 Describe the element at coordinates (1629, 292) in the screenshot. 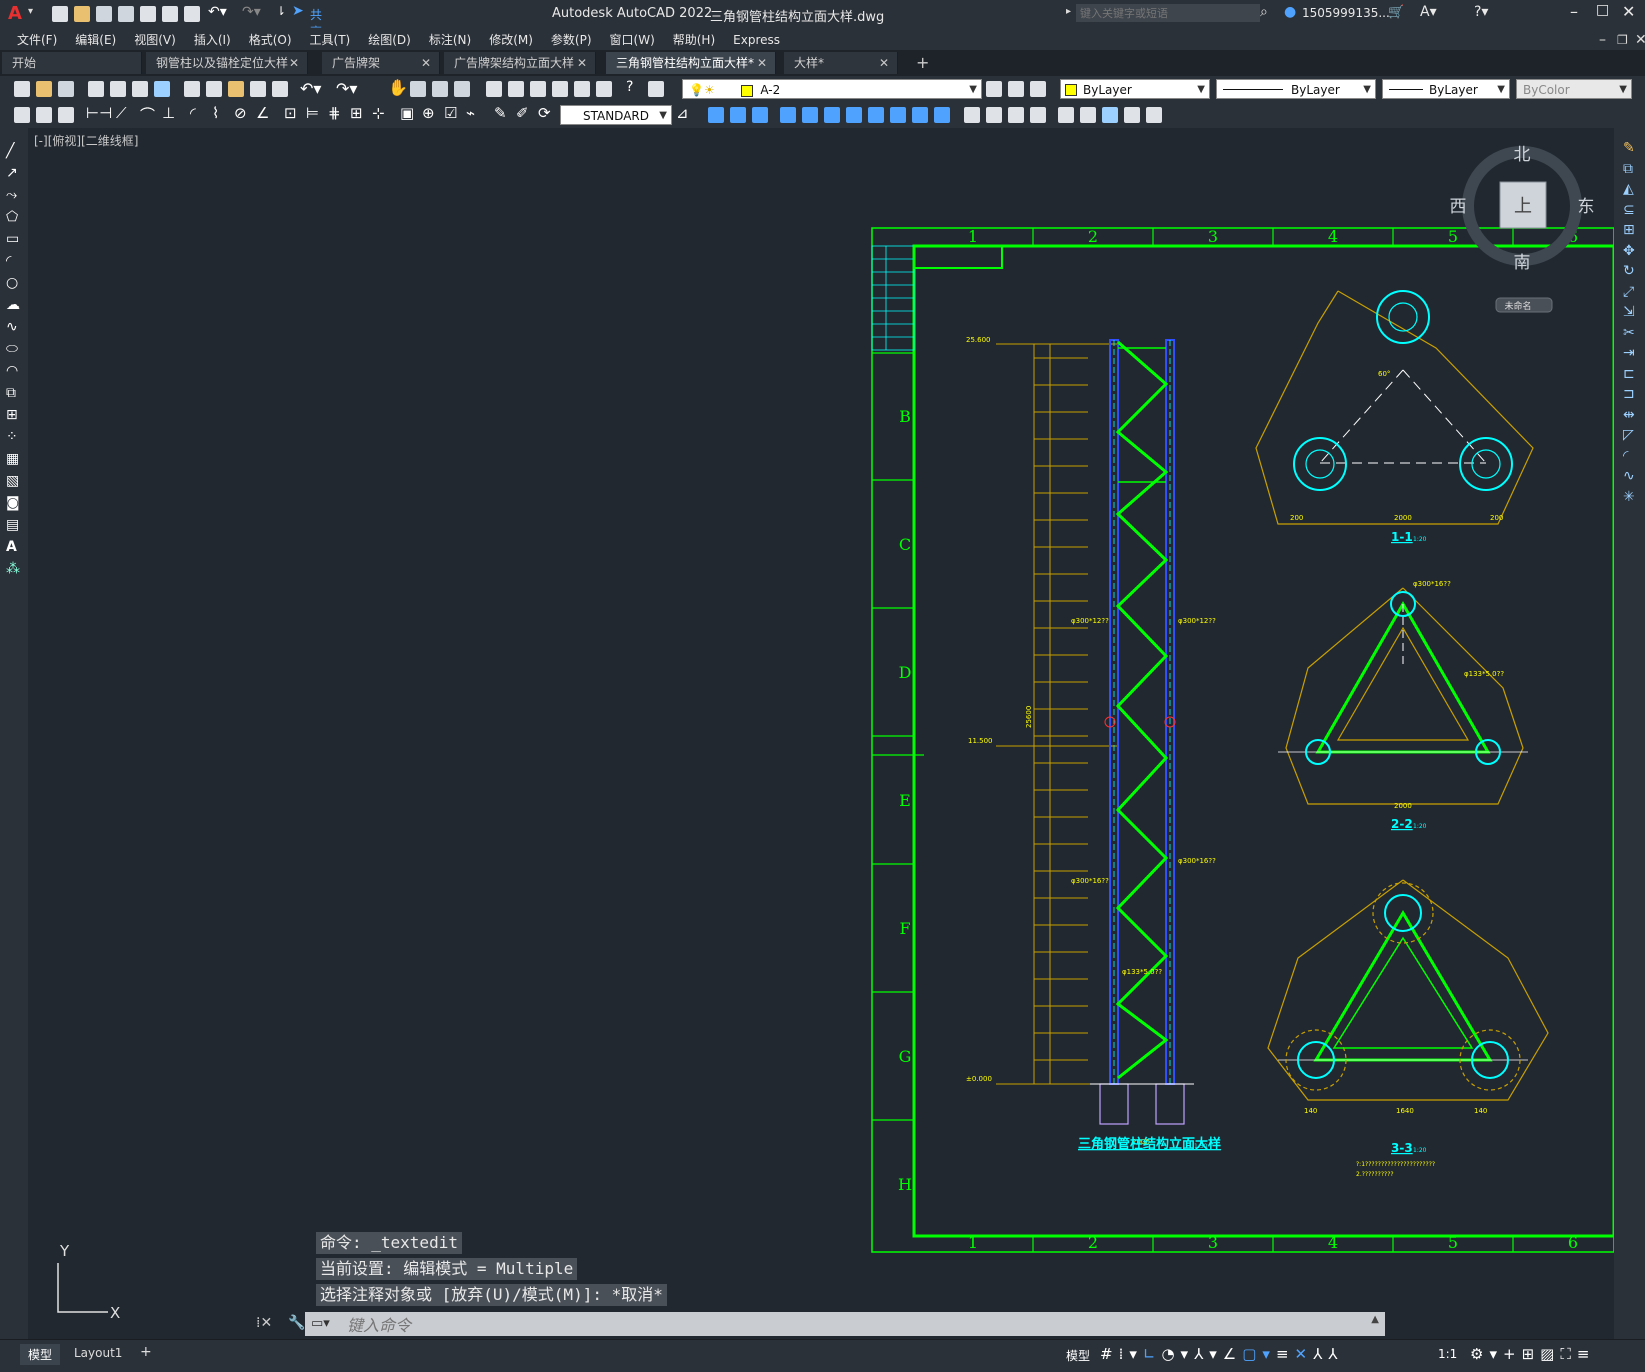

I see `scale-icon: ⤢` at that location.